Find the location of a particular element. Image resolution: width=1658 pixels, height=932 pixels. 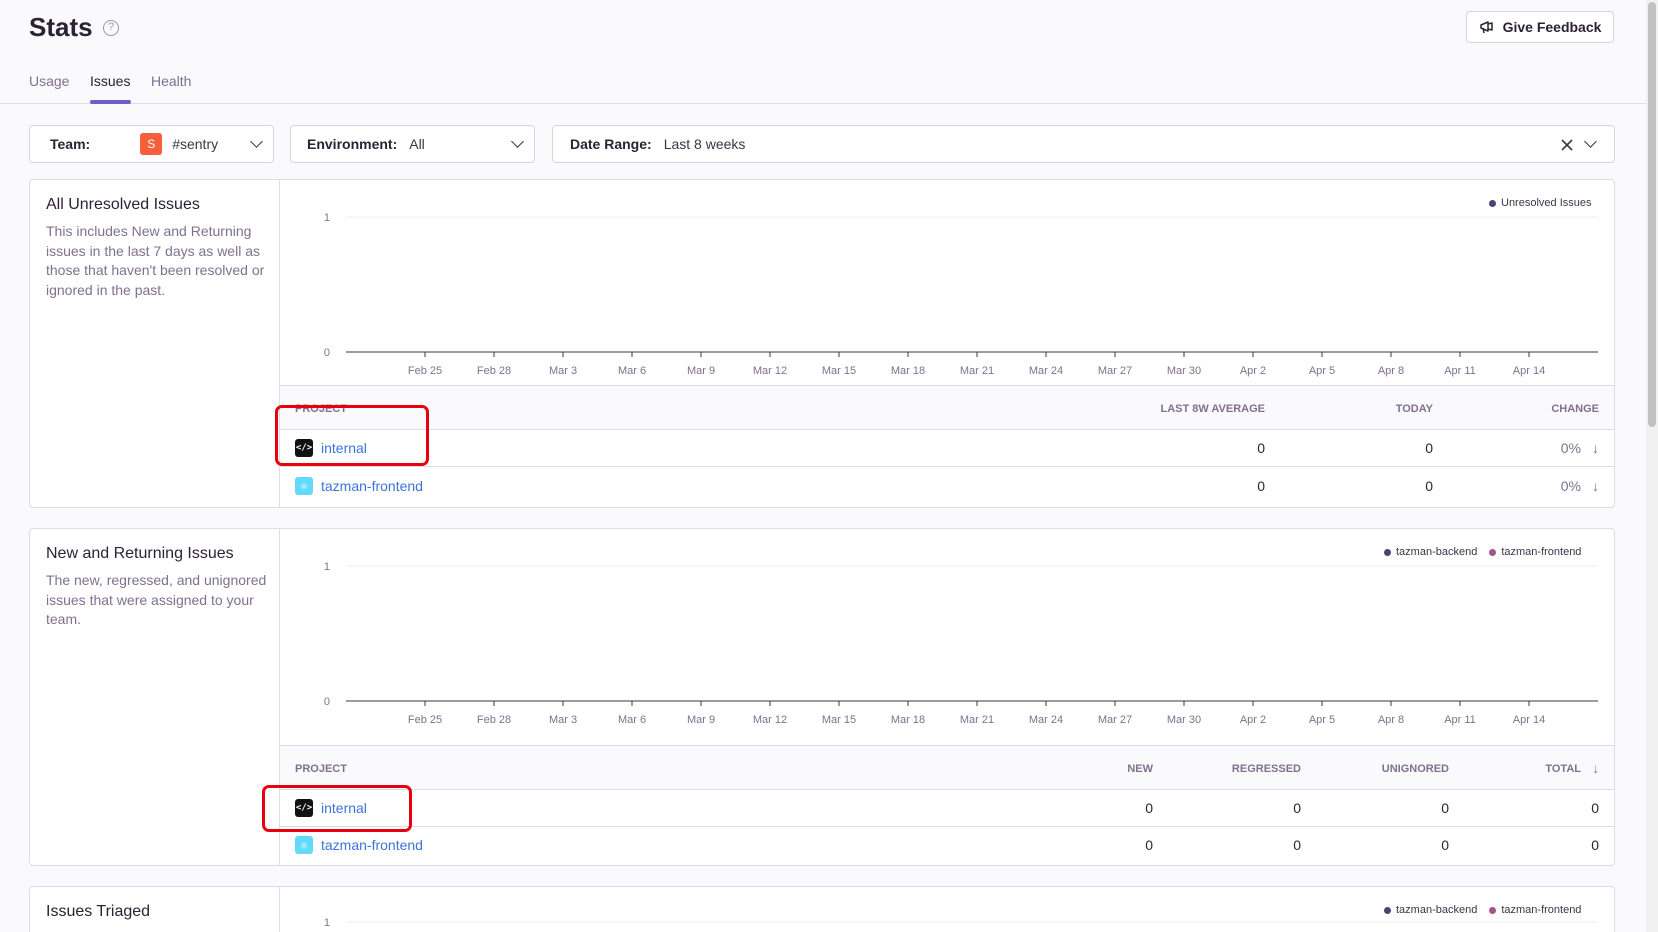

team-avatar: S is located at coordinates (151, 144).